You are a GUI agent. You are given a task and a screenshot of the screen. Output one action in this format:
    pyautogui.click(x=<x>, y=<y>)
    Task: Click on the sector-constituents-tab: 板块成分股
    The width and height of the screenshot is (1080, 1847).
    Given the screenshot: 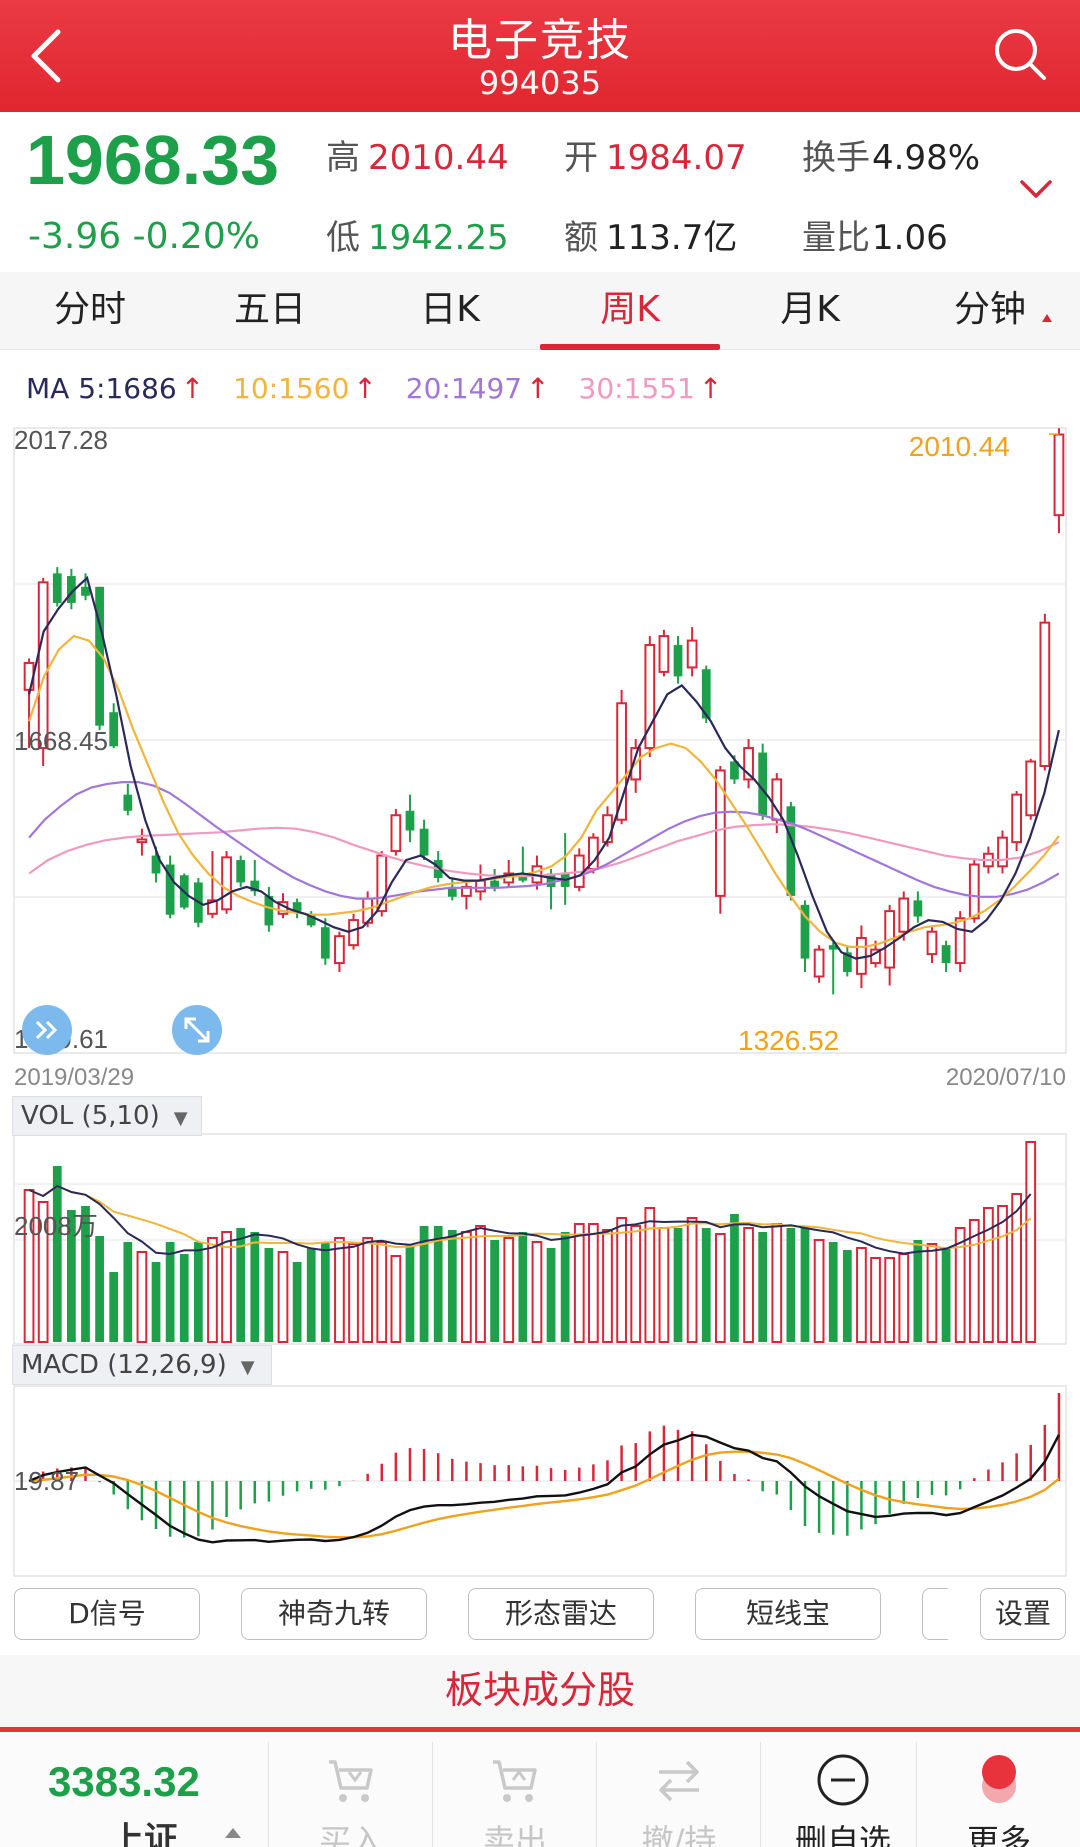 What is the action you would take?
    pyautogui.click(x=540, y=1691)
    